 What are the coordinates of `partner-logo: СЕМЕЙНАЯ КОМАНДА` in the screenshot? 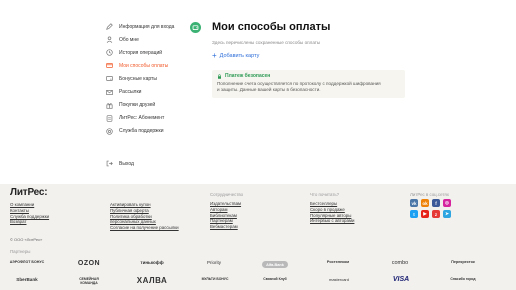 It's located at (89, 281).